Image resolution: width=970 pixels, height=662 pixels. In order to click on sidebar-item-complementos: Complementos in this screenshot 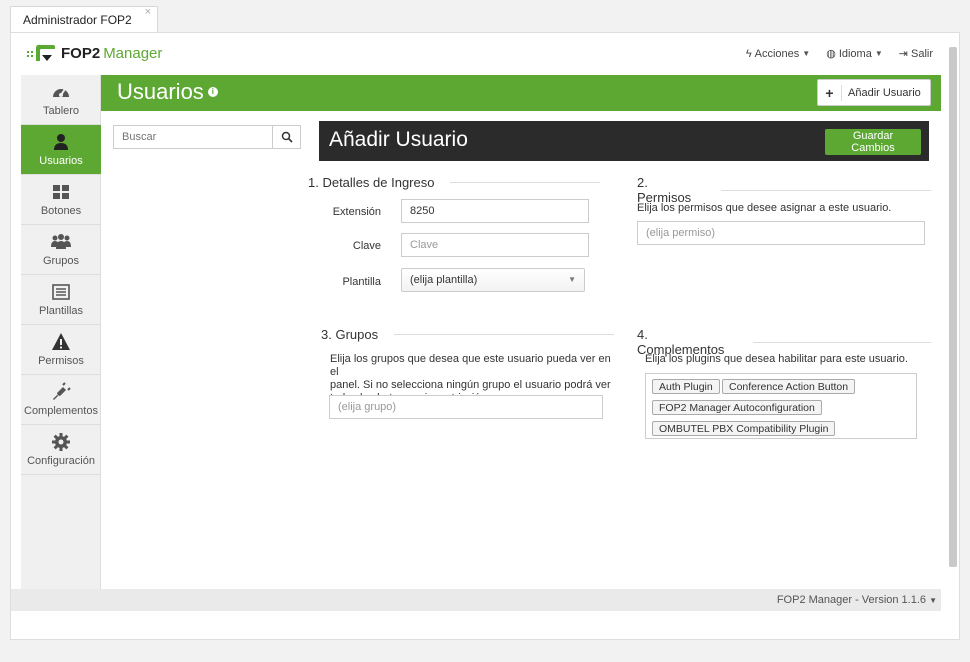, I will do `click(61, 400)`.